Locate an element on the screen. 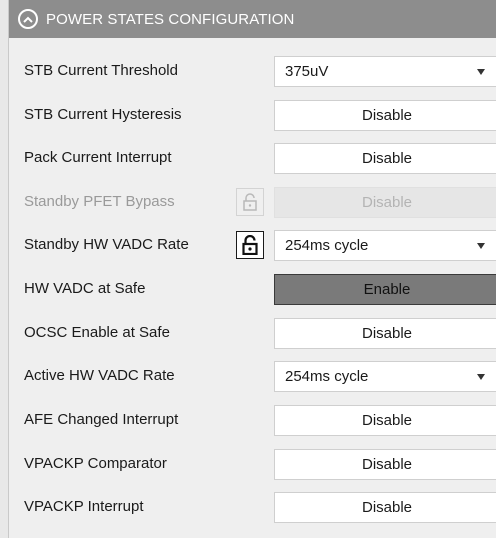 The height and width of the screenshot is (538, 496). row-label: HW VADC at Safe is located at coordinates (85, 288).